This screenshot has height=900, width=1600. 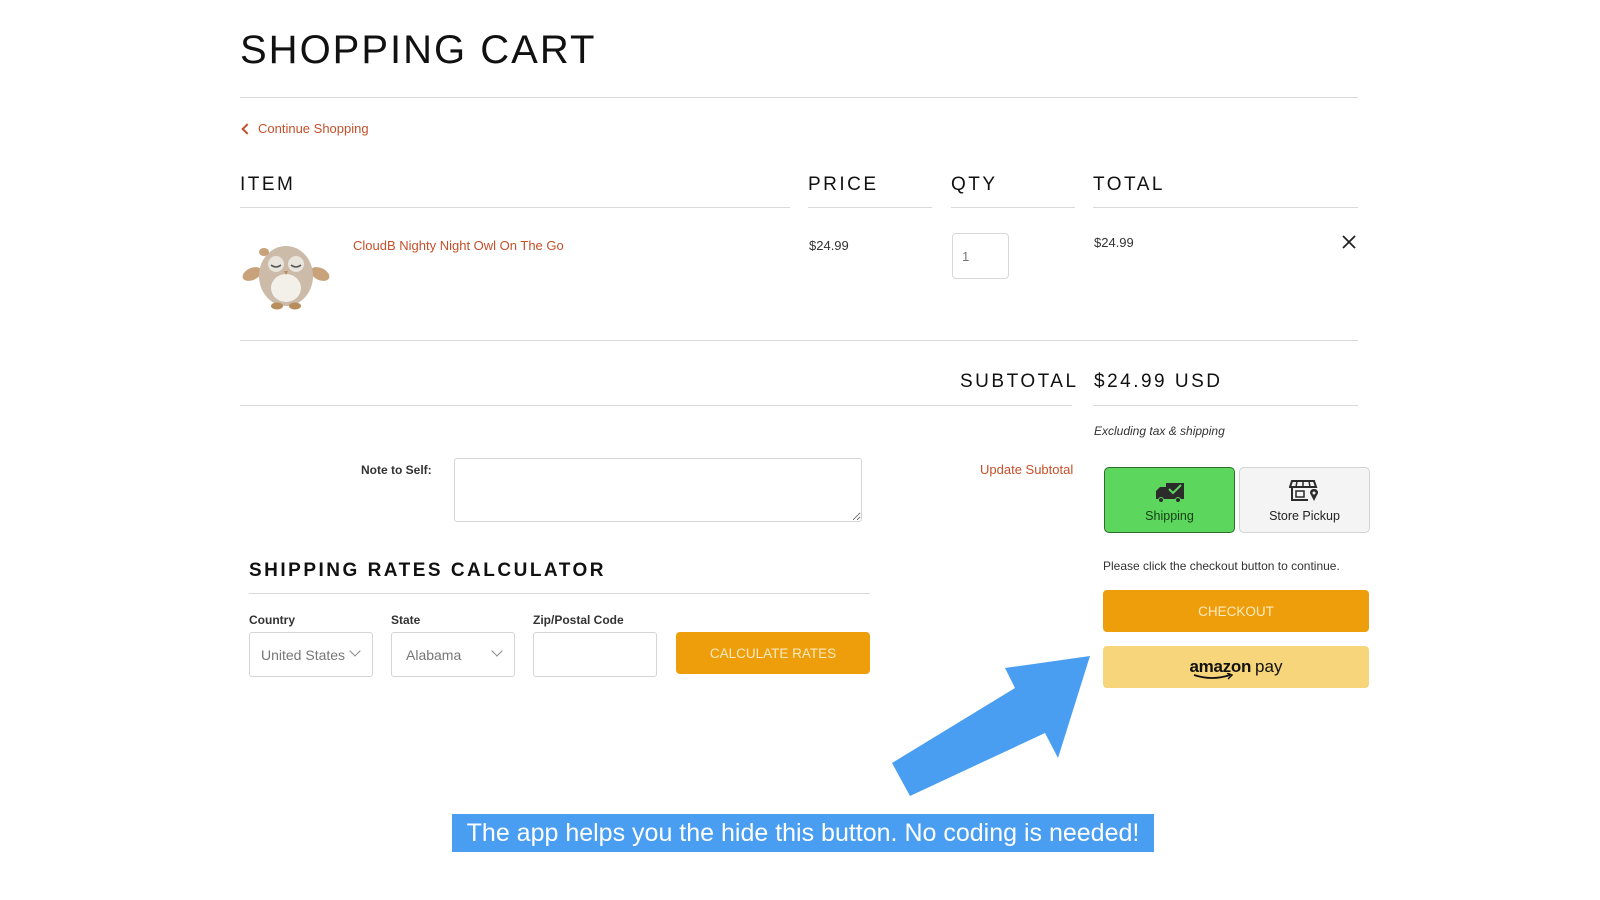 I want to click on shipping-method-label: Shipping, so click(x=1169, y=516).